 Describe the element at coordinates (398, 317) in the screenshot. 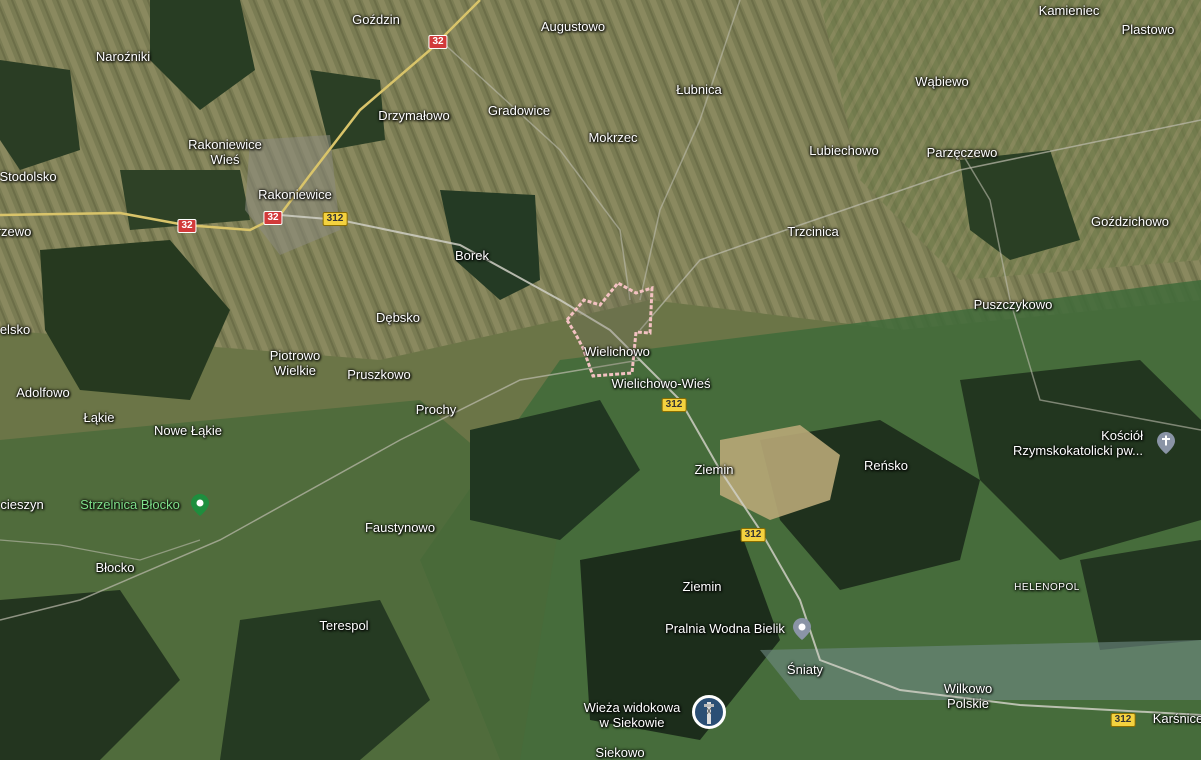

I see `place-label: Dębsko` at that location.